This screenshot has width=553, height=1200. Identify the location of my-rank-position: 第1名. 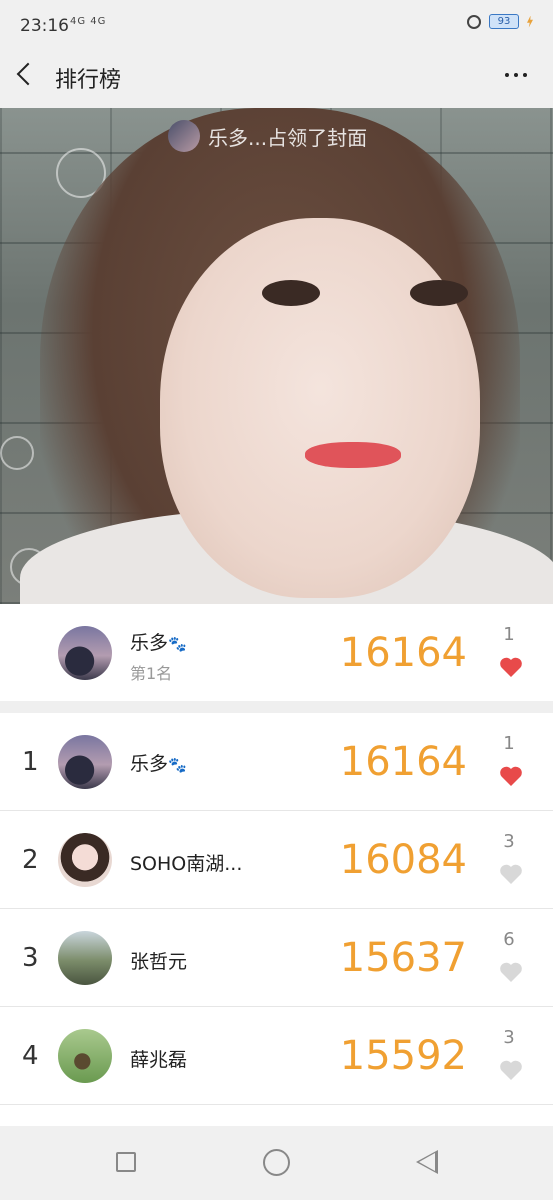
(151, 673).